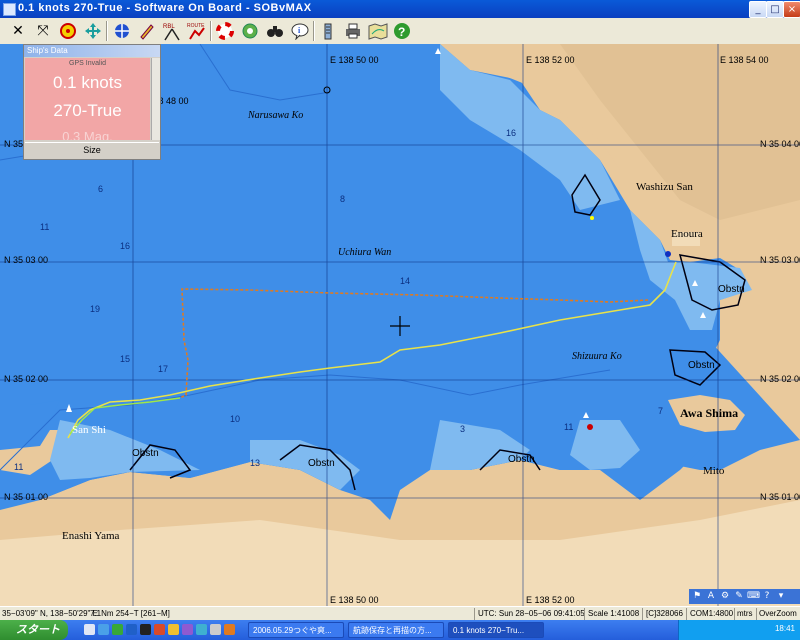  What do you see at coordinates (89, 629) in the screenshot?
I see `desktop-icon` at bounding box center [89, 629].